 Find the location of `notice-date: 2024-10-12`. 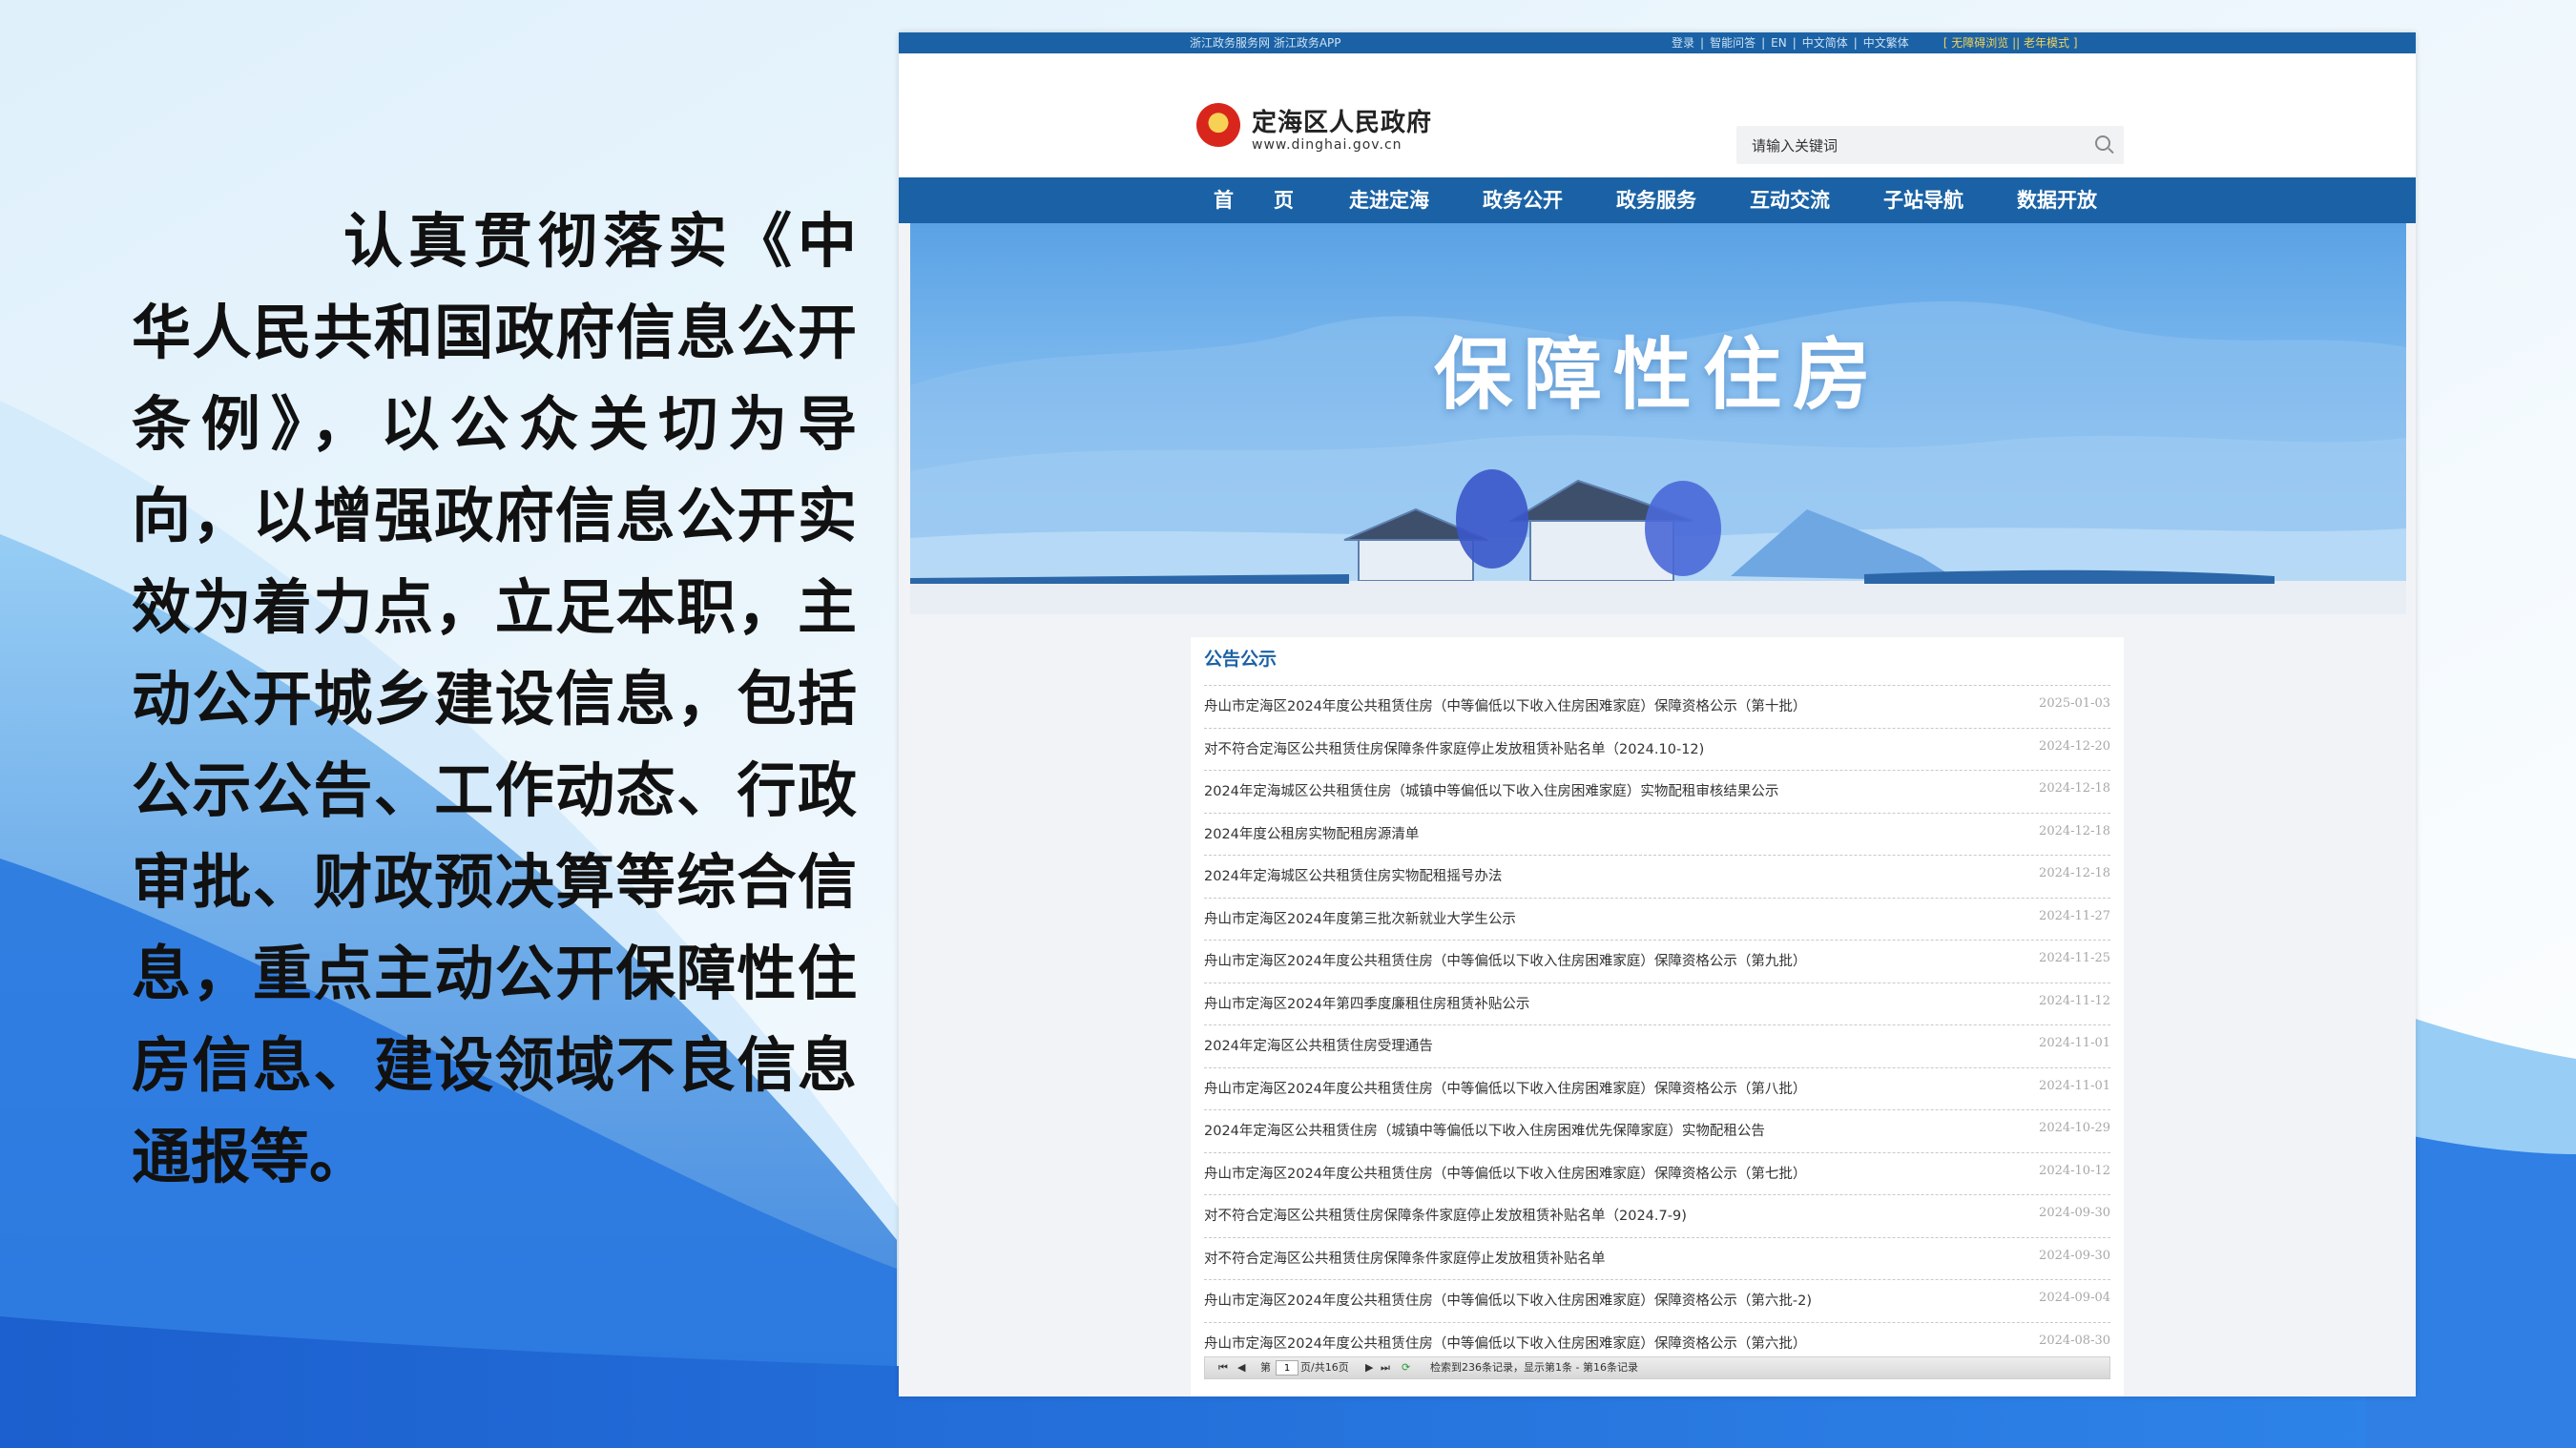

notice-date: 2024-10-12 is located at coordinates (2074, 1170).